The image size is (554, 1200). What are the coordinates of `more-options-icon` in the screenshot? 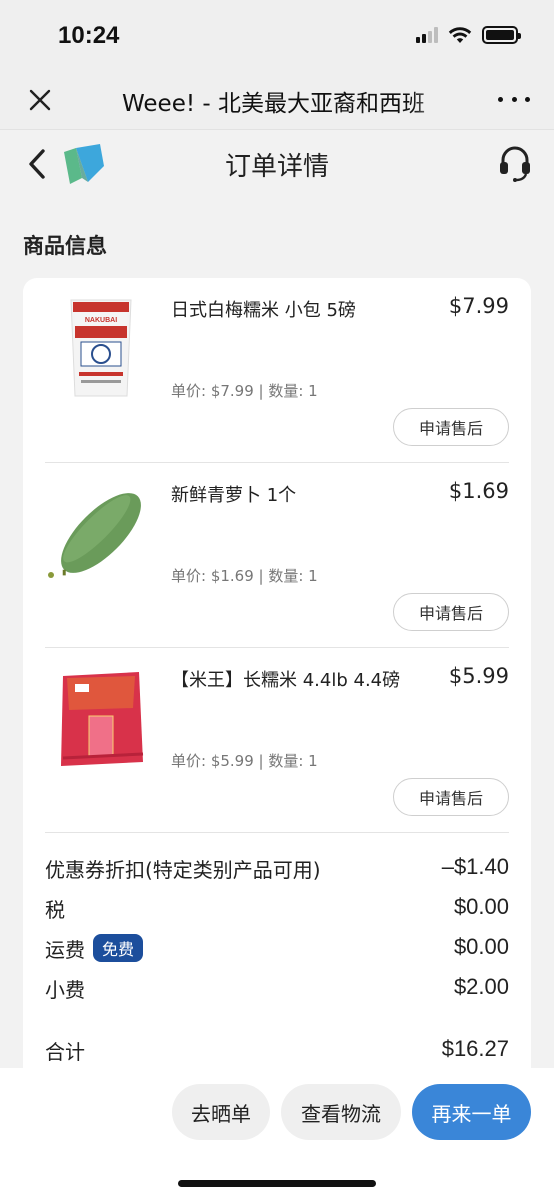 It's located at (514, 99).